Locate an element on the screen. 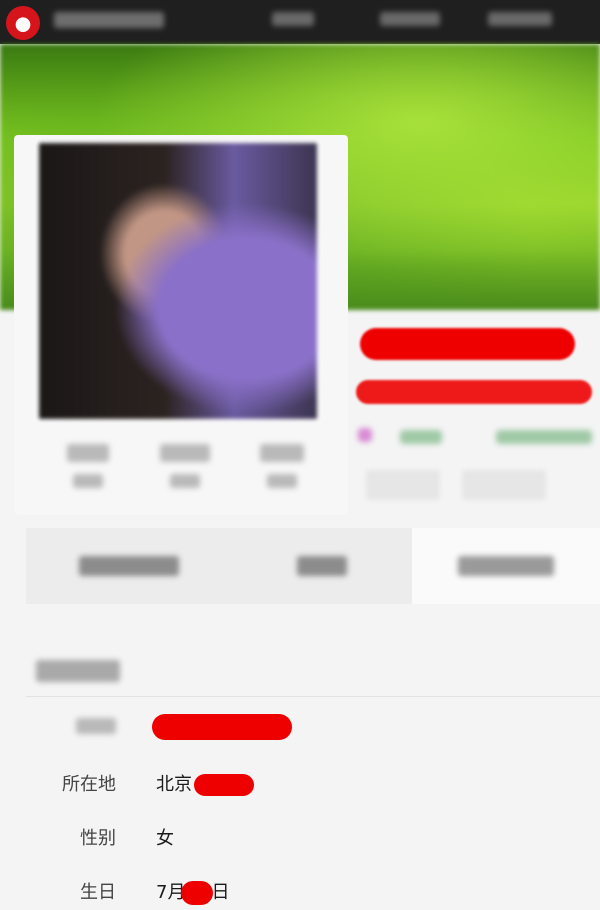  follow-button is located at coordinates (403, 485).